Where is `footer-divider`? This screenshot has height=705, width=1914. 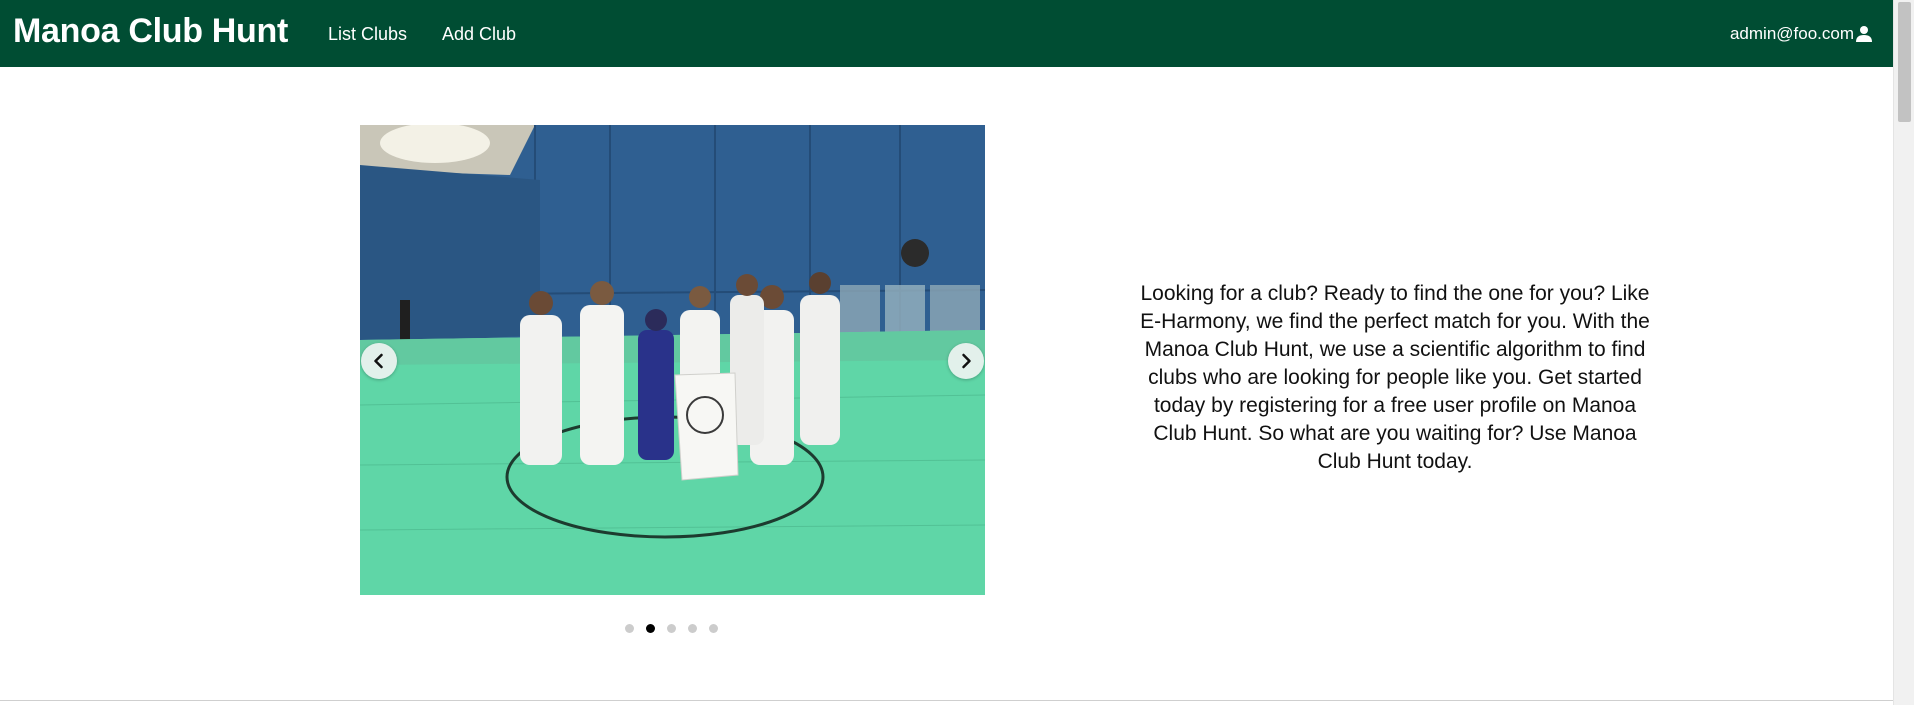
footer-divider is located at coordinates (946, 700).